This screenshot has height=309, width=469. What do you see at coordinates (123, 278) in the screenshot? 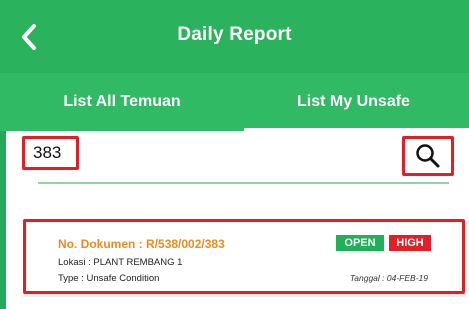
I see `type-value: Unsafe Condition` at bounding box center [123, 278].